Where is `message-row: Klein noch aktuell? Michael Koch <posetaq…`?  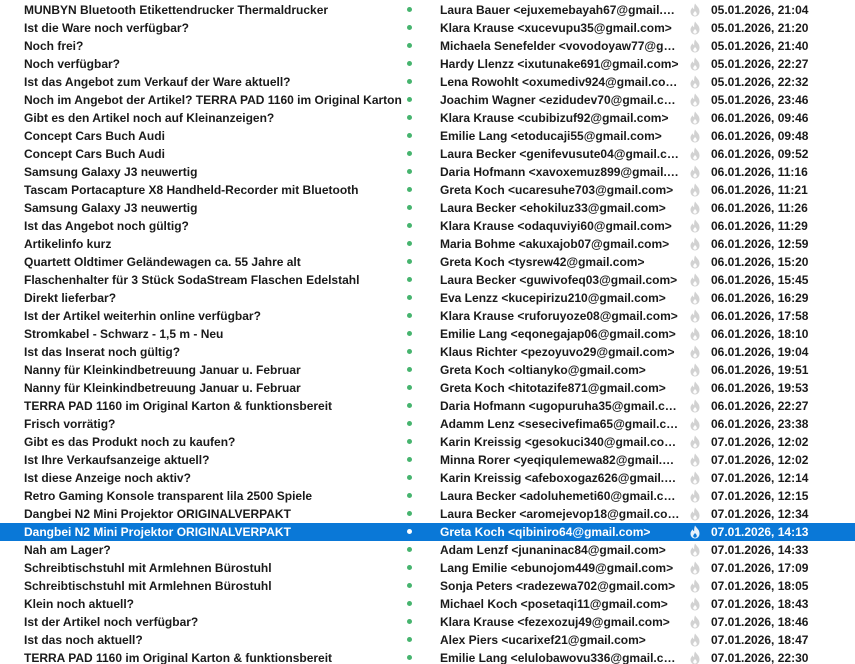 message-row: Klein noch aktuell? Michael Koch <posetaq… is located at coordinates (427, 604).